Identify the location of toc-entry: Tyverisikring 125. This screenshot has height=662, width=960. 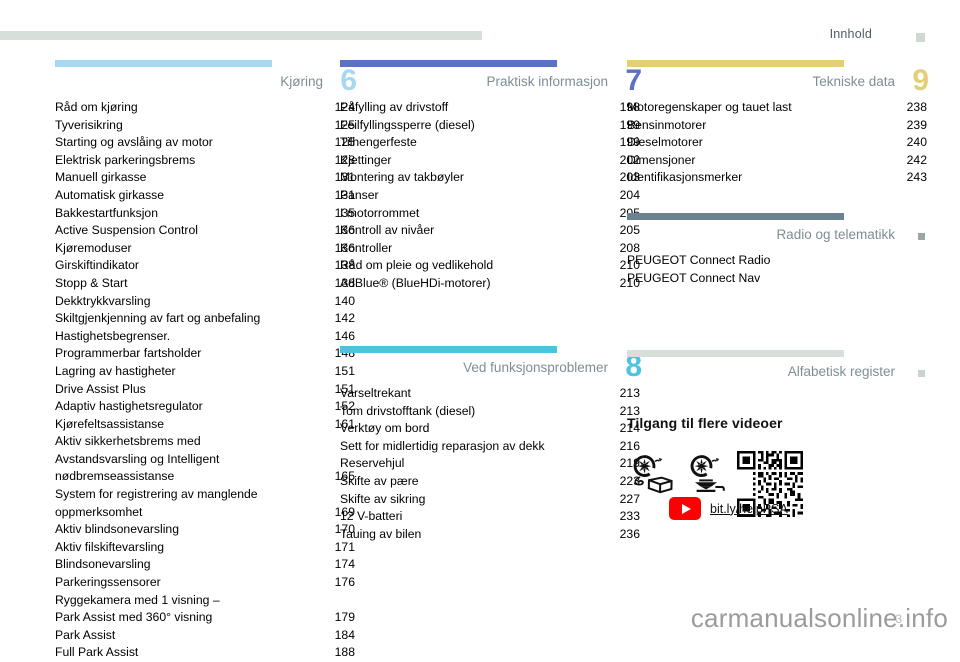
(206, 126).